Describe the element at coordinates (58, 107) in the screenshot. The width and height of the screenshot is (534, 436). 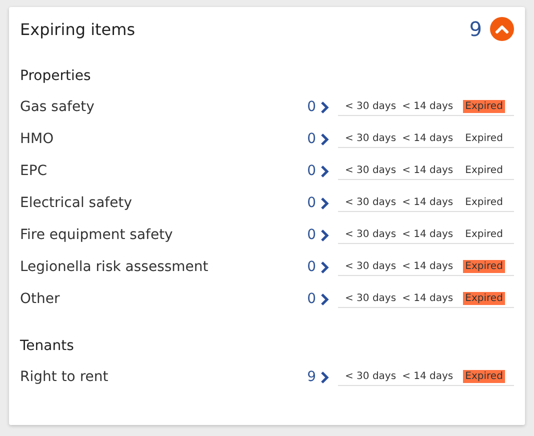
I see `item-label: Gas safety` at that location.